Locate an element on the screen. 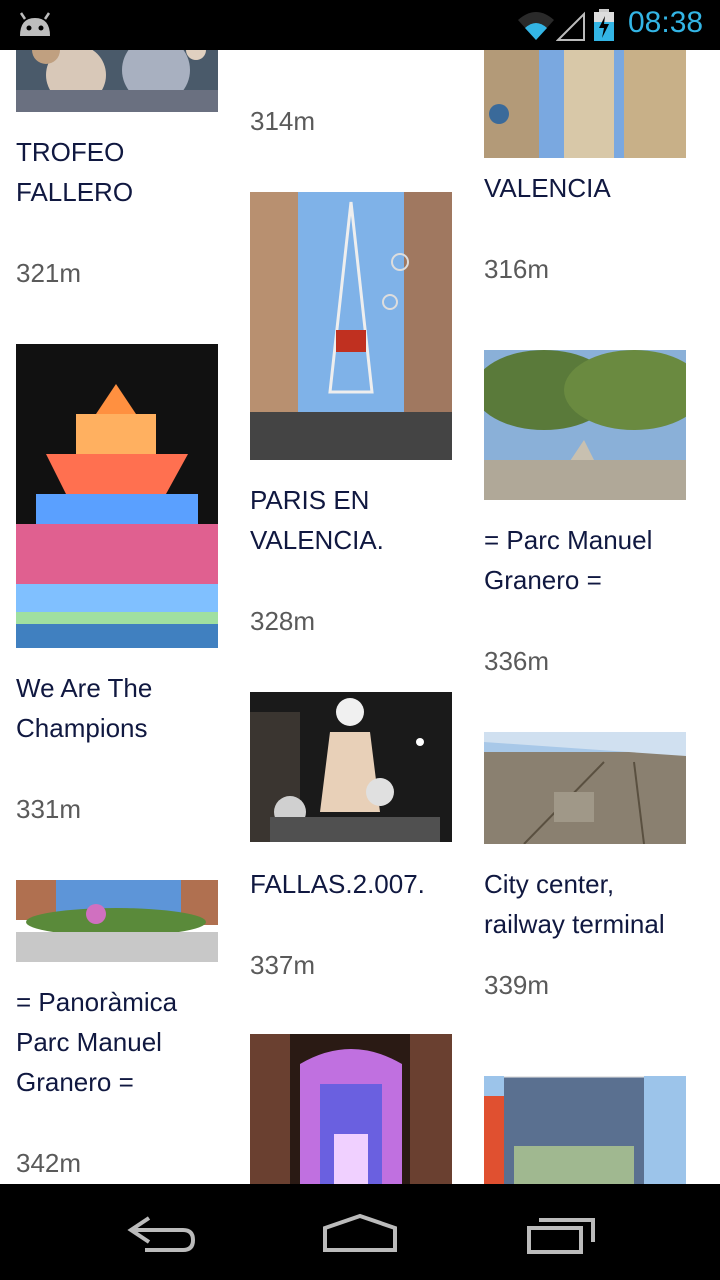 Image resolution: width=720 pixels, height=1280 pixels. photo-title: VALENCIA is located at coordinates (547, 188).